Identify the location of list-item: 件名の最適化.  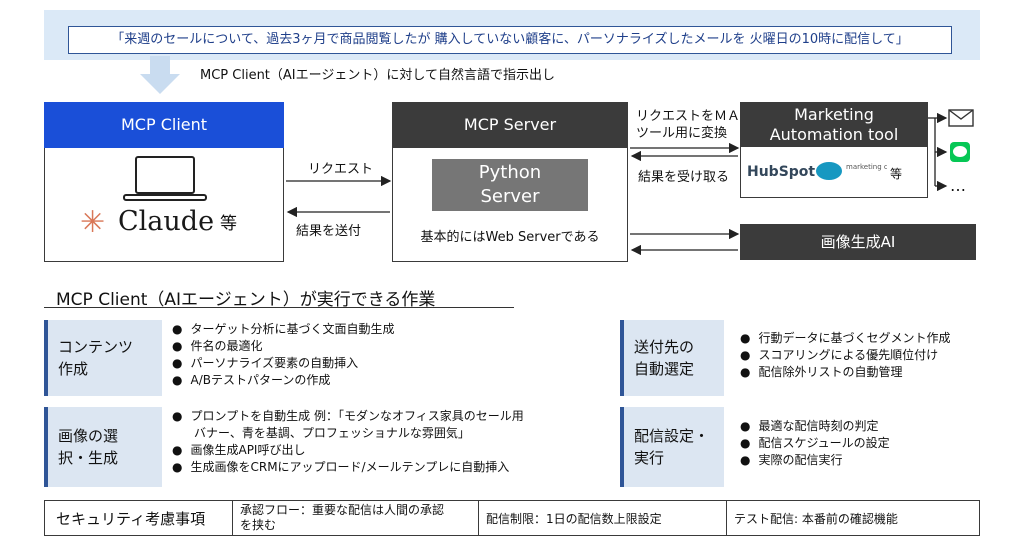
(283, 346).